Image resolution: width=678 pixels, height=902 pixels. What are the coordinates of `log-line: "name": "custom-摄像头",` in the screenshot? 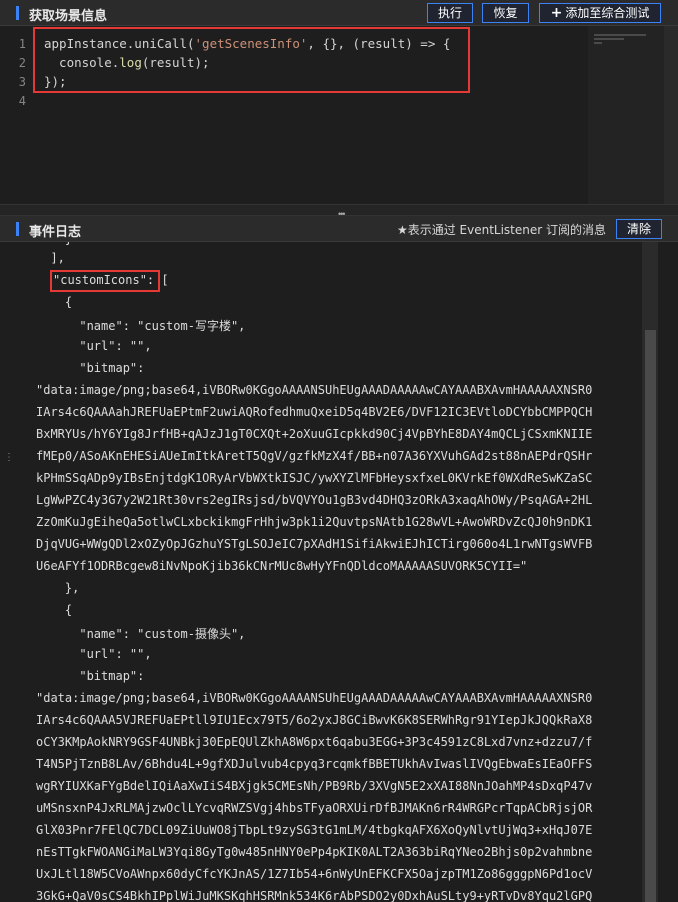 It's located at (141, 634).